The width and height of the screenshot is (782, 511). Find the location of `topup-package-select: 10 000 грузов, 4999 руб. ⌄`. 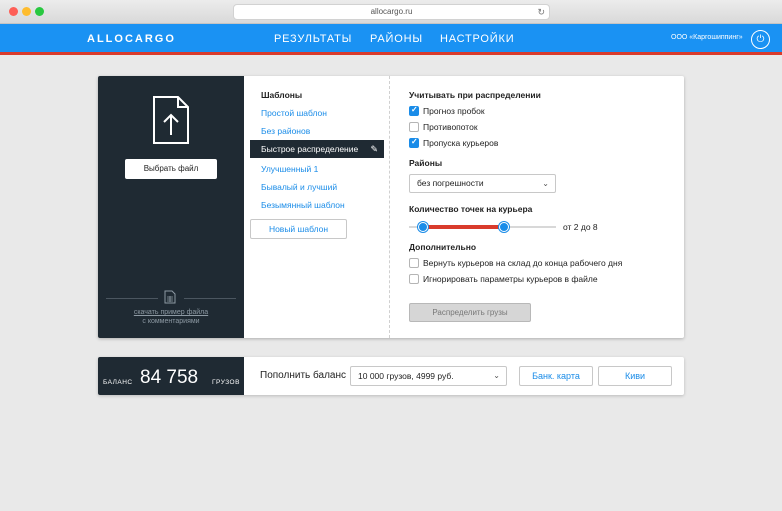

topup-package-select: 10 000 грузов, 4999 руб. ⌄ is located at coordinates (428, 376).